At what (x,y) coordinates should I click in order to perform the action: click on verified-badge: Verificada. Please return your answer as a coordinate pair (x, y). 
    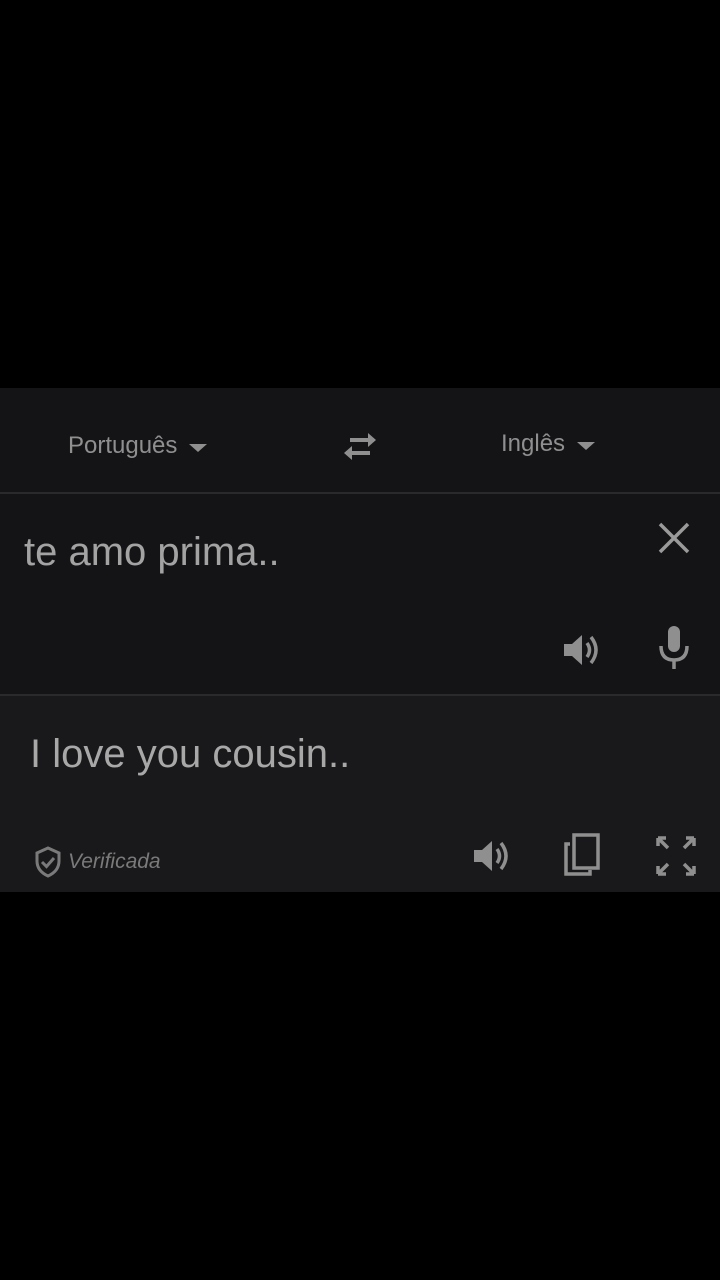
    Looking at the image, I should click on (97, 862).